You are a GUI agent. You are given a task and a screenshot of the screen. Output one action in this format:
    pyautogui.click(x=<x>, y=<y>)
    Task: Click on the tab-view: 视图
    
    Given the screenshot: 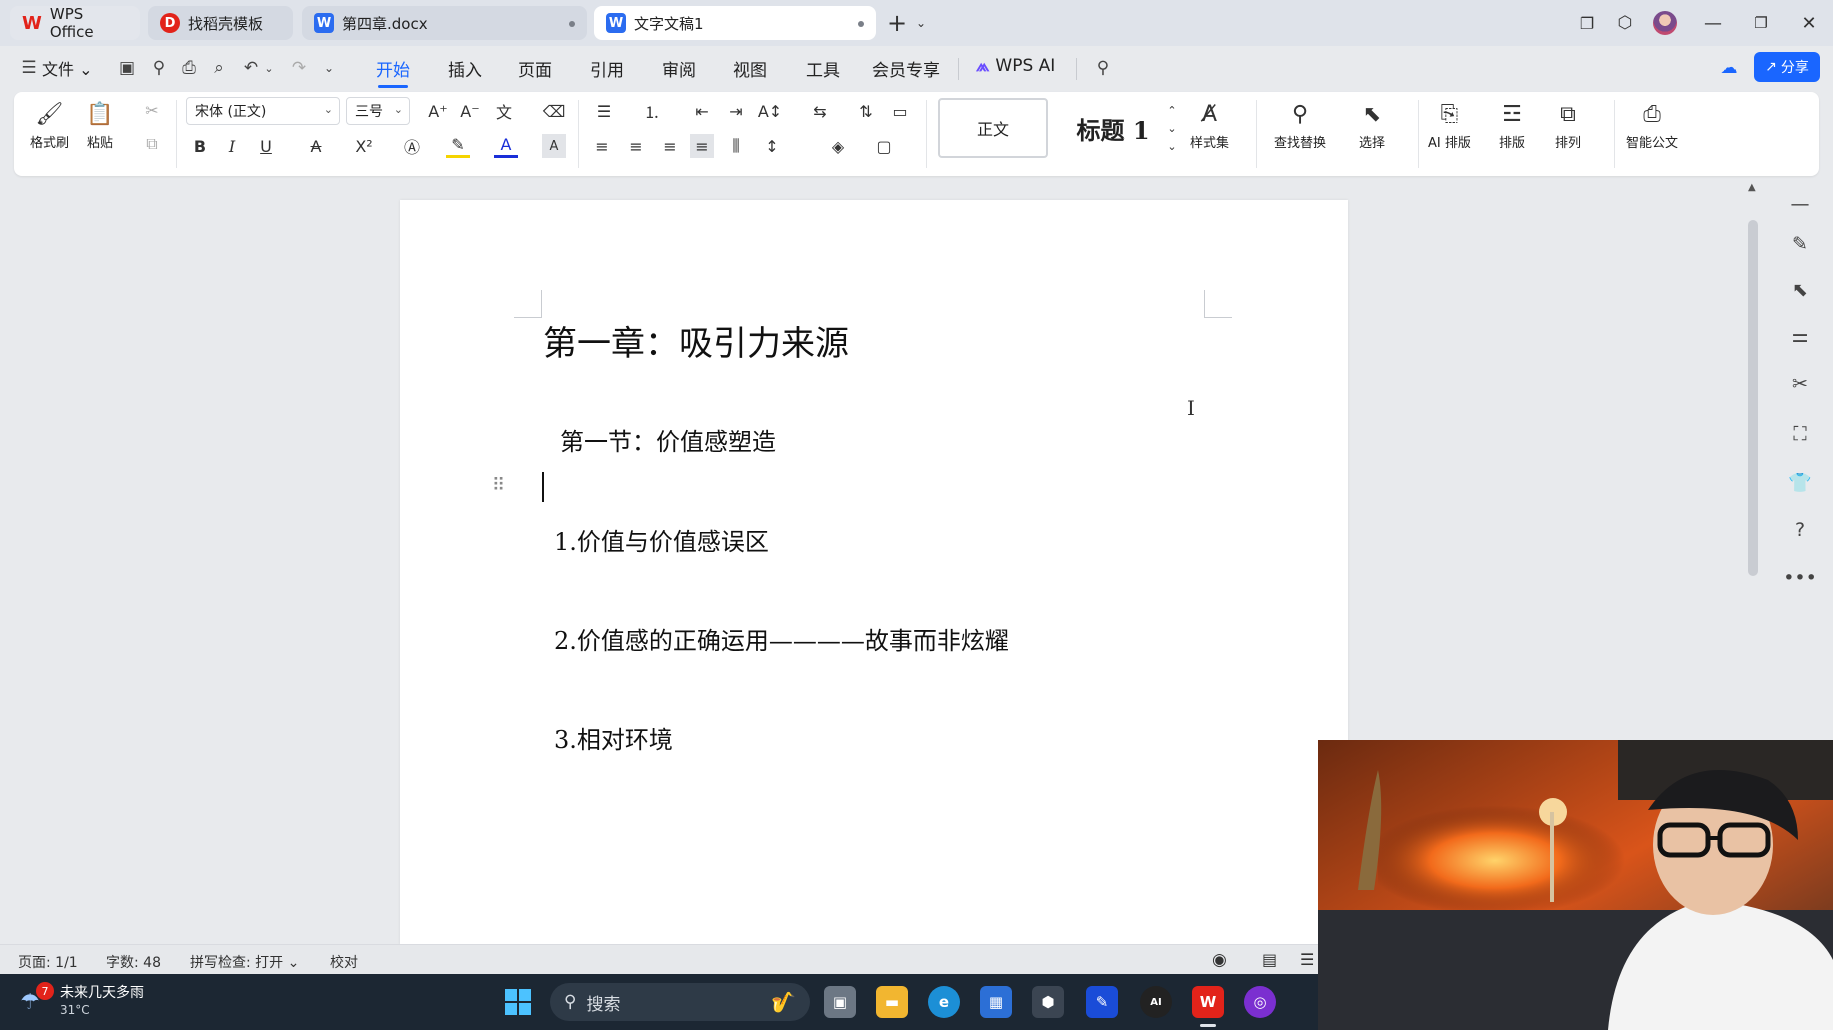 What is the action you would take?
    pyautogui.click(x=750, y=68)
    